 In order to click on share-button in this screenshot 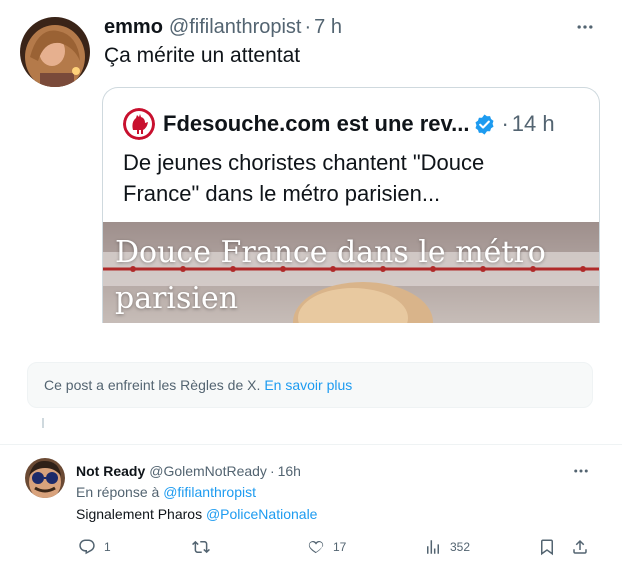, I will do `click(580, 547)`.